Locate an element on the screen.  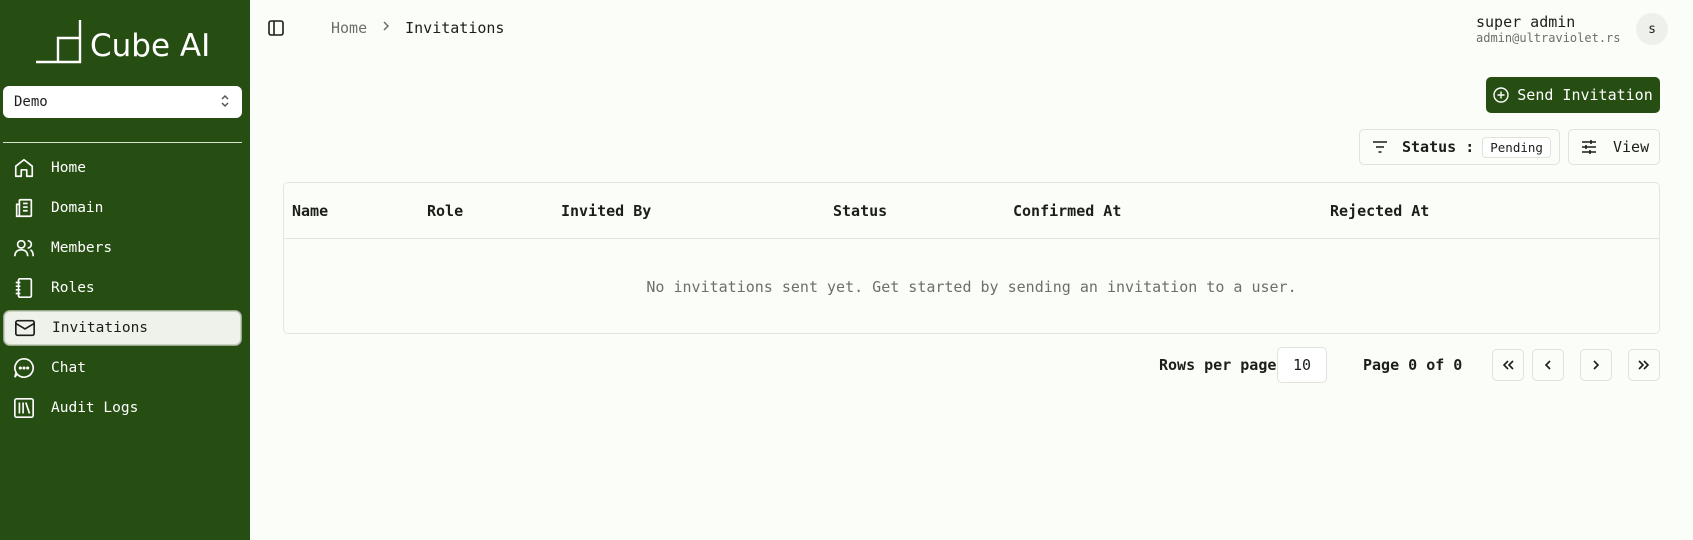
status-badge: Pending is located at coordinates (1516, 147).